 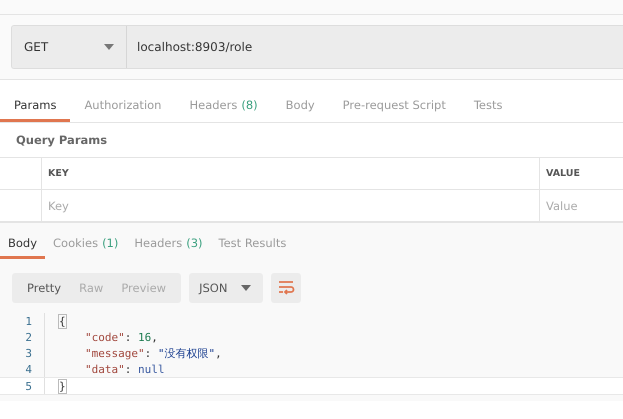 I want to click on caret-icon, so click(x=246, y=288).